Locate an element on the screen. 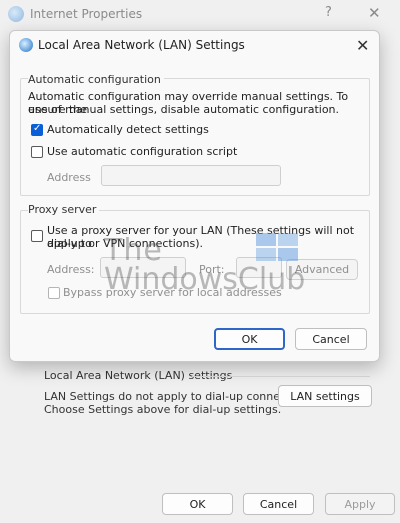 The height and width of the screenshot is (523, 400). auto-detect-label: Automatically detect settings is located at coordinates (128, 129).